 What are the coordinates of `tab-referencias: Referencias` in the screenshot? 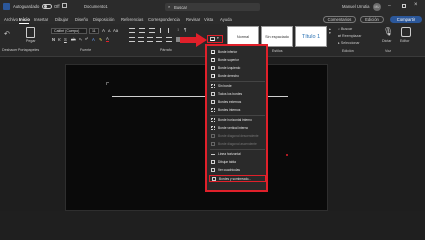 It's located at (132, 19).